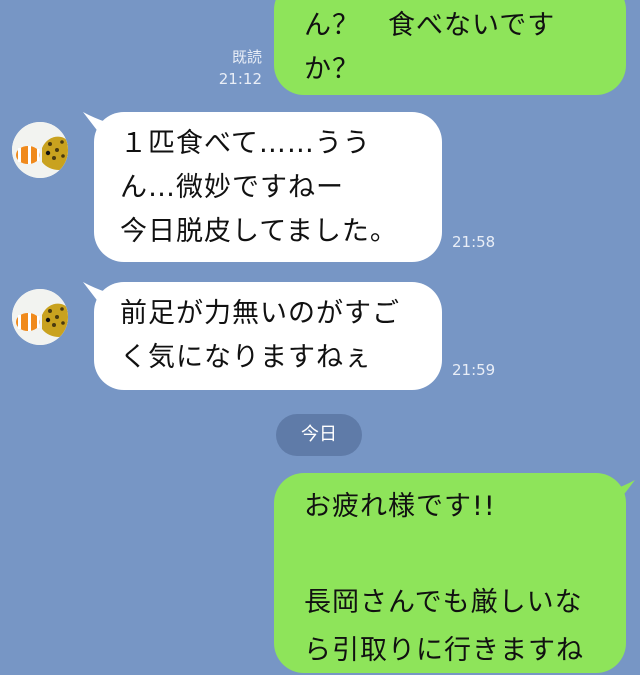  What do you see at coordinates (444, 650) in the screenshot?
I see `message-line: ら引取りに行きますね` at bounding box center [444, 650].